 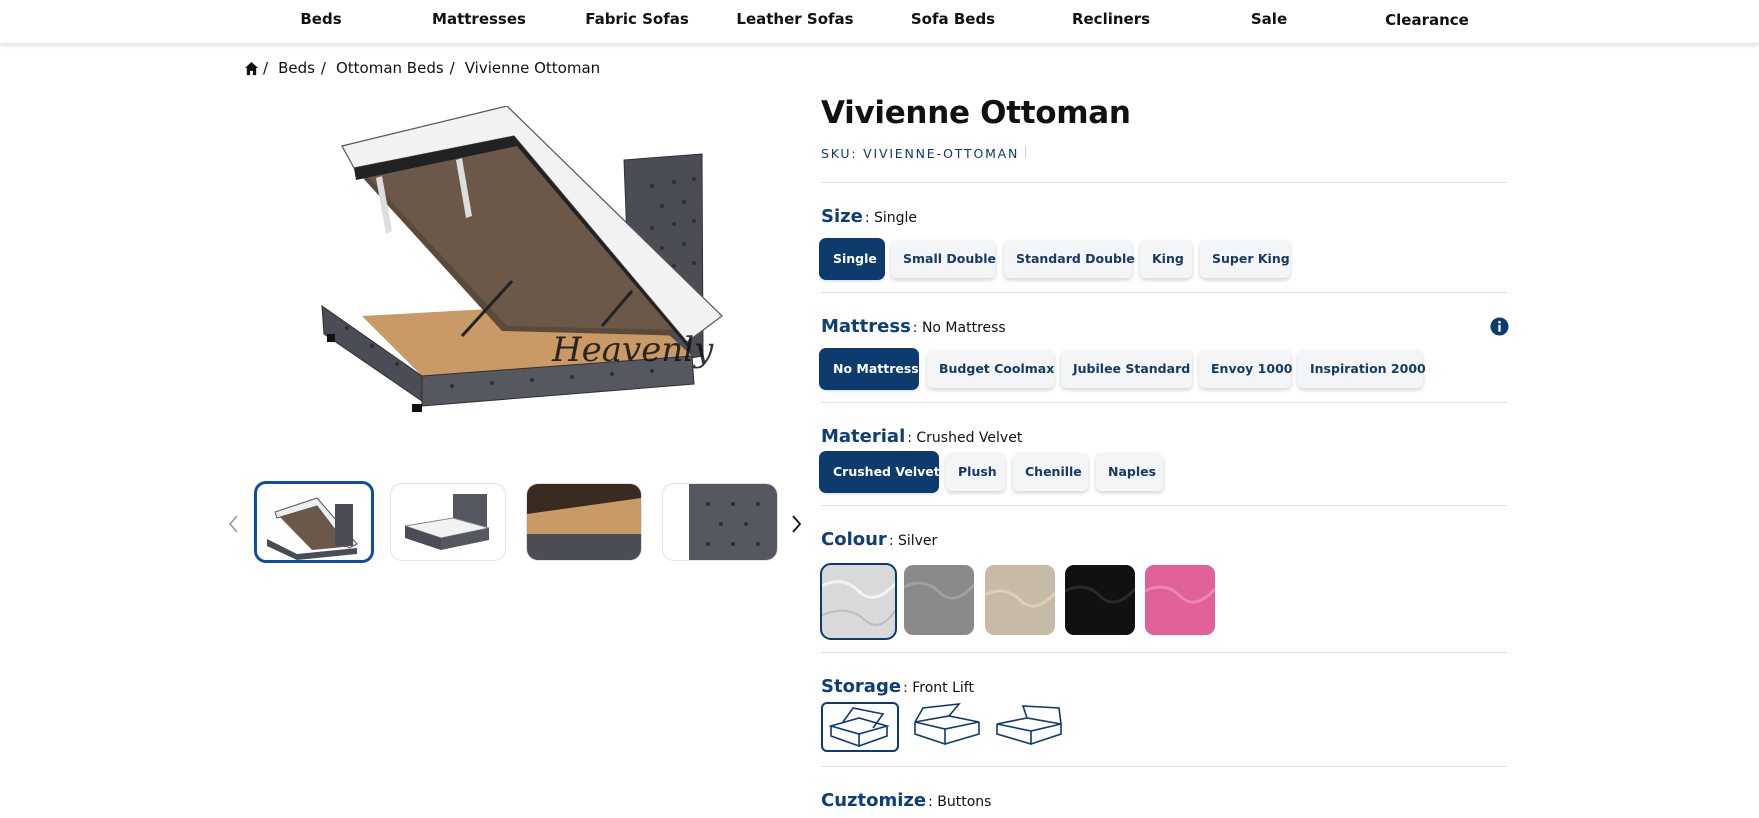 I want to click on product-sku: SKU: VIVIENNE-OTTOMAN, so click(x=920, y=153).